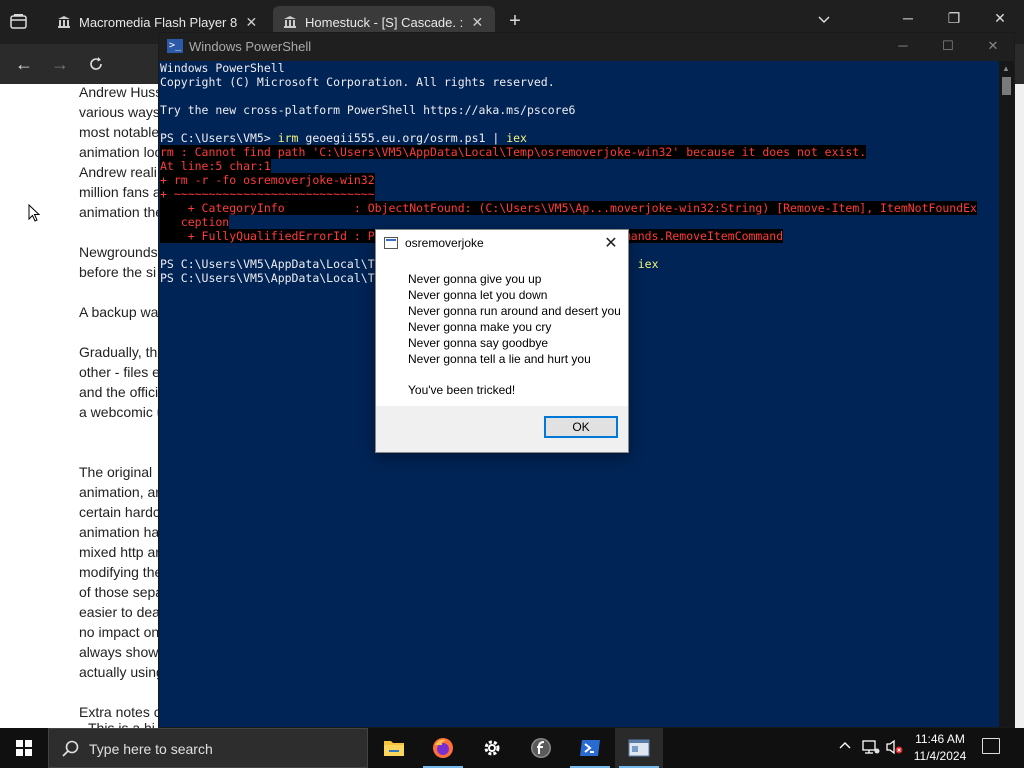  I want to click on console-line: Windows PowerShell, so click(222, 68).